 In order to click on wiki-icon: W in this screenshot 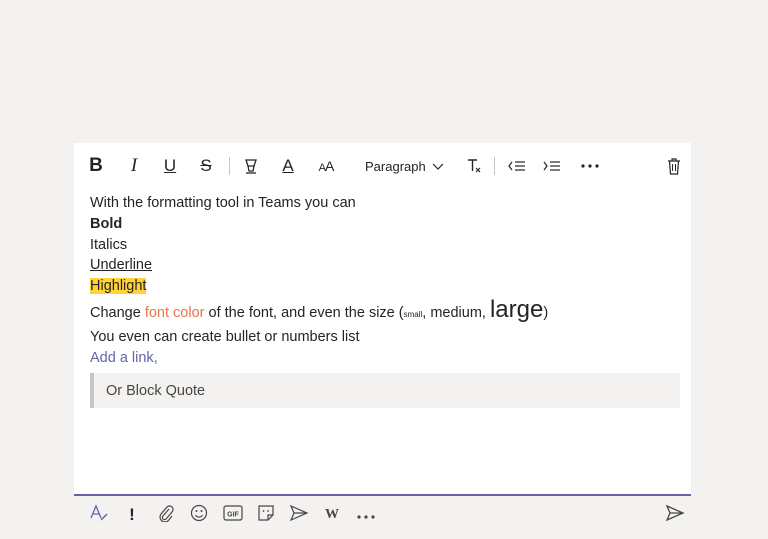, I will do `click(332, 514)`.